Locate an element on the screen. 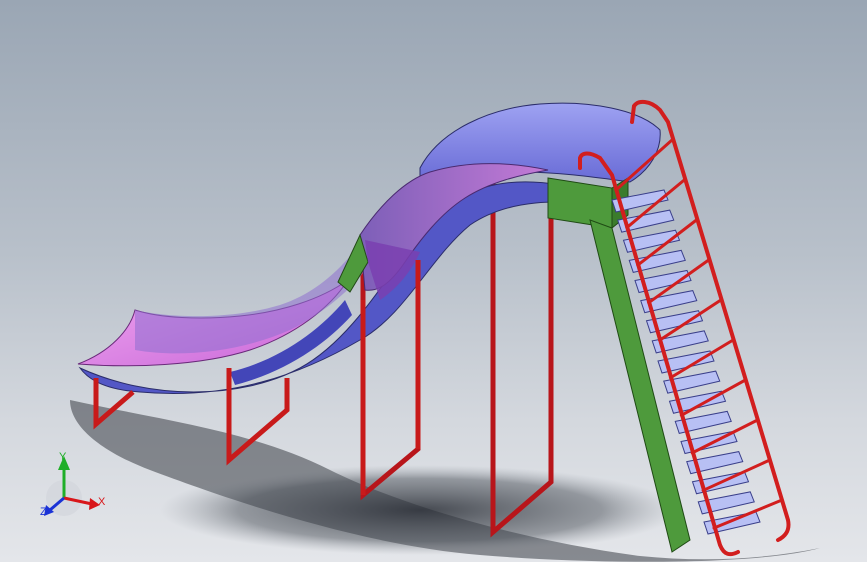  coordinate-triad is located at coordinates (72, 486).